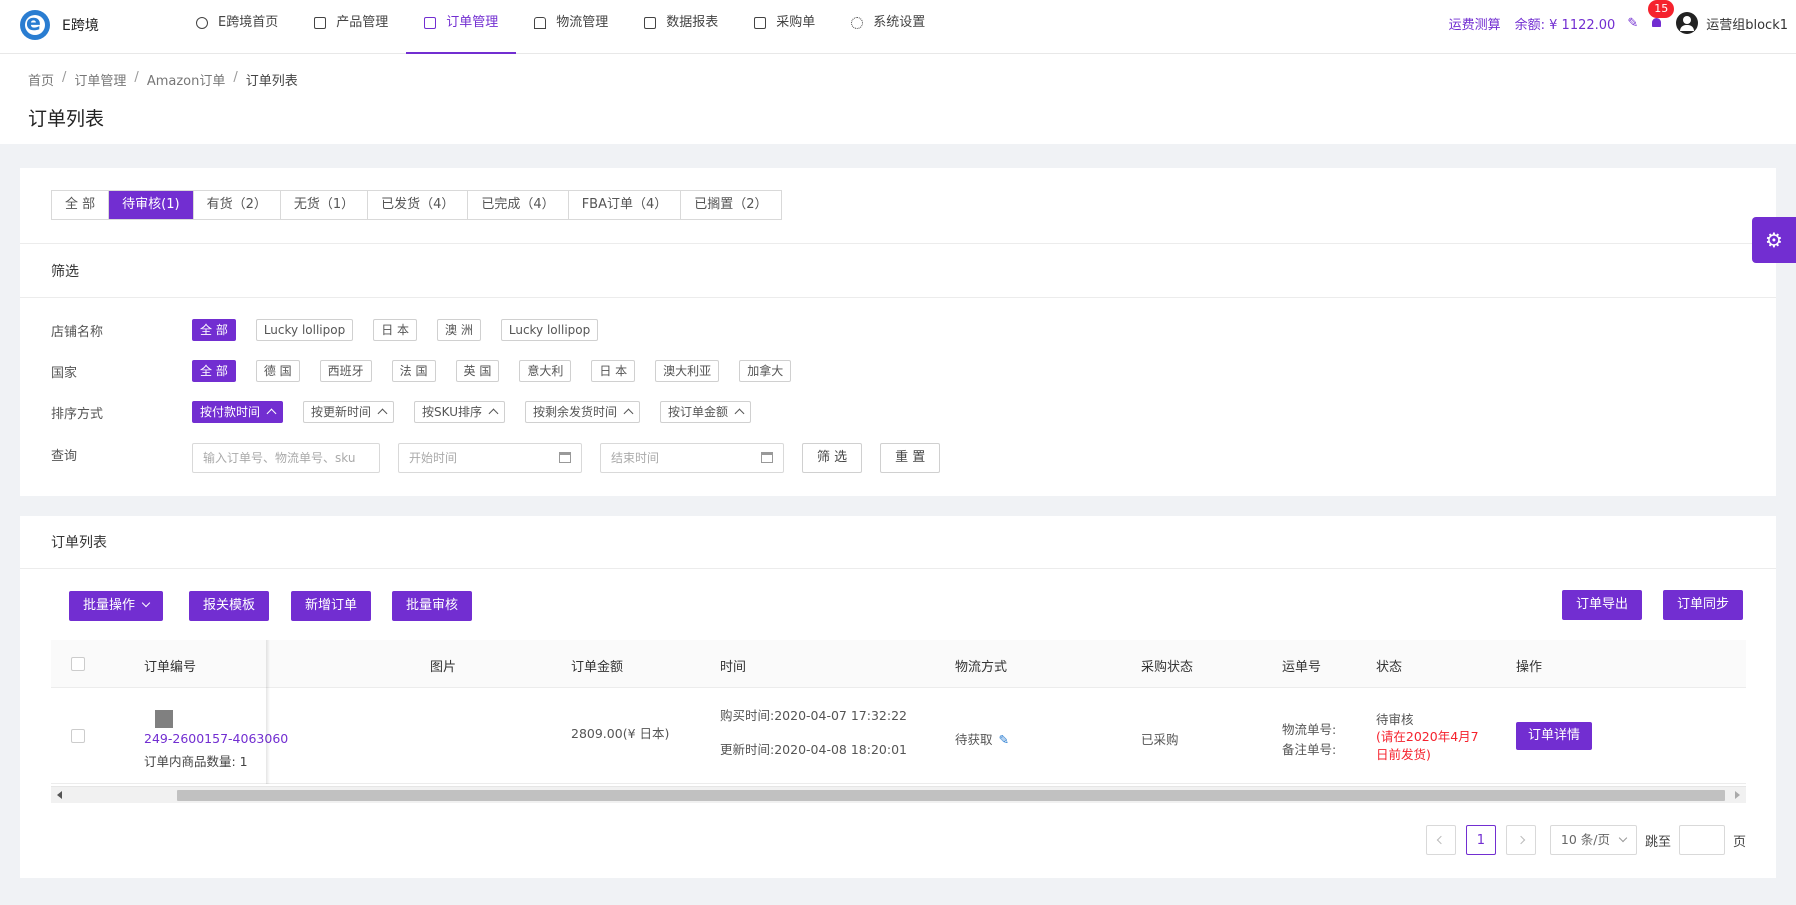 This screenshot has height=905, width=1796. I want to click on country-option: 德 国, so click(277, 371).